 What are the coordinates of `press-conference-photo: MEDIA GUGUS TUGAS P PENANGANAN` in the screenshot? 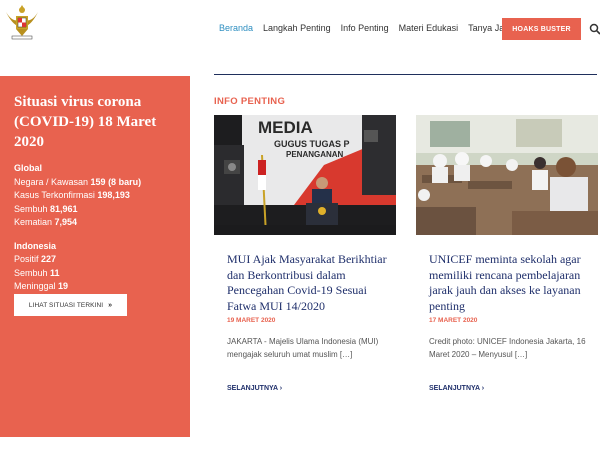 It's located at (305, 175).